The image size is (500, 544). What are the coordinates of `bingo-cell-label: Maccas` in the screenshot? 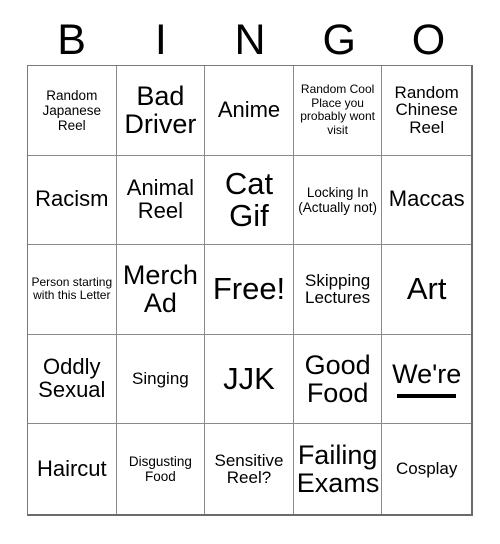 It's located at (426, 199).